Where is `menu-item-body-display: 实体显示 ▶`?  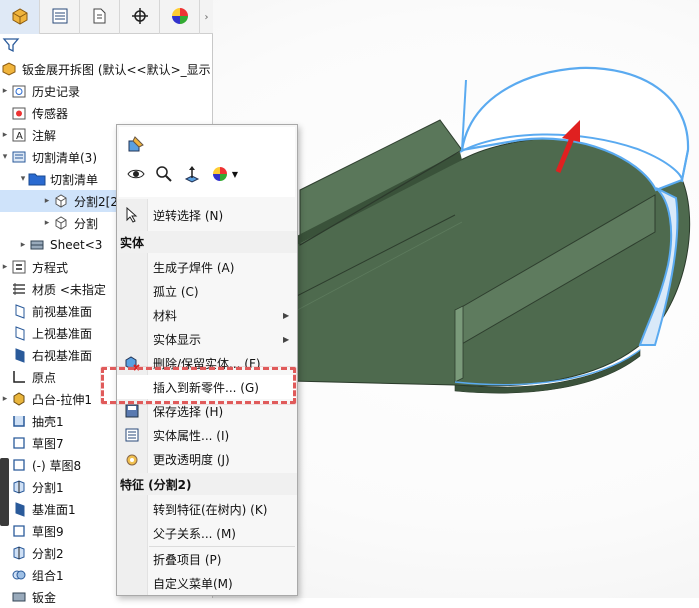 menu-item-body-display: 实体显示 ▶ is located at coordinates (207, 339).